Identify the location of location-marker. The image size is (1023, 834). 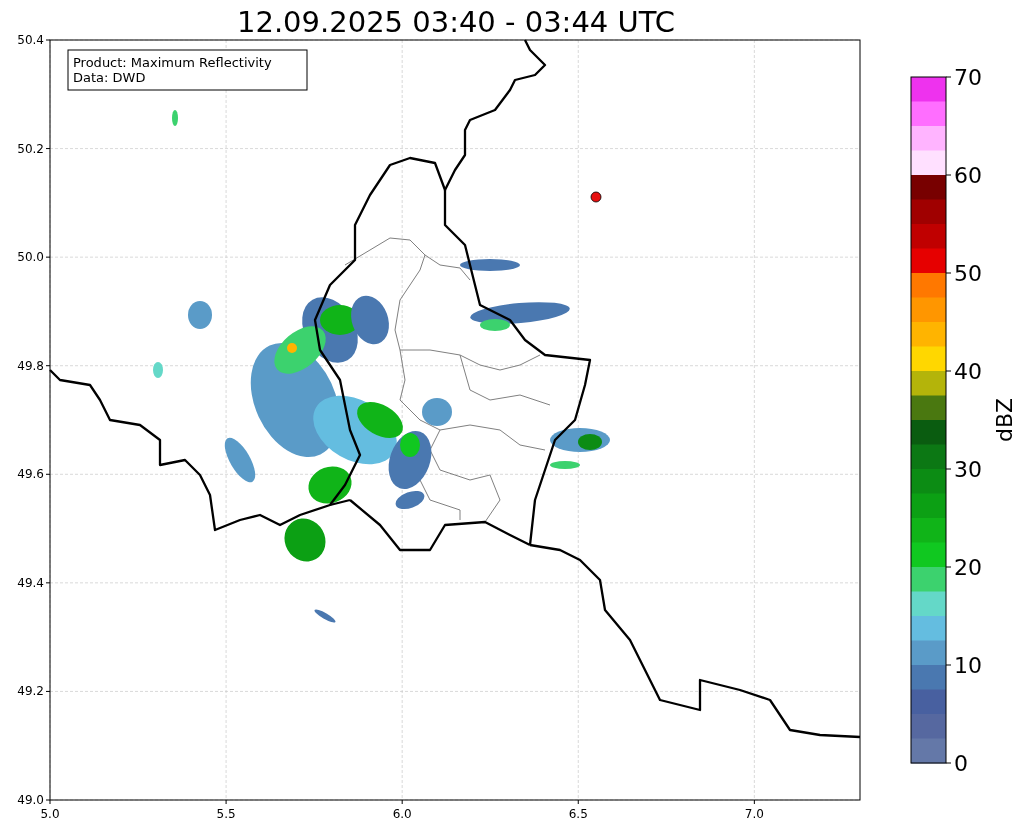
(596, 197).